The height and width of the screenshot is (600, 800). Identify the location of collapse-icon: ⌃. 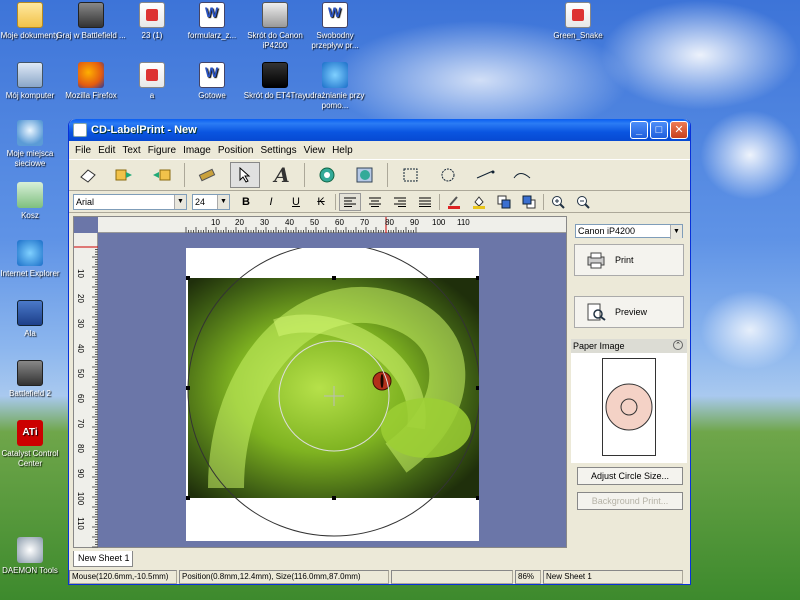
(678, 345).